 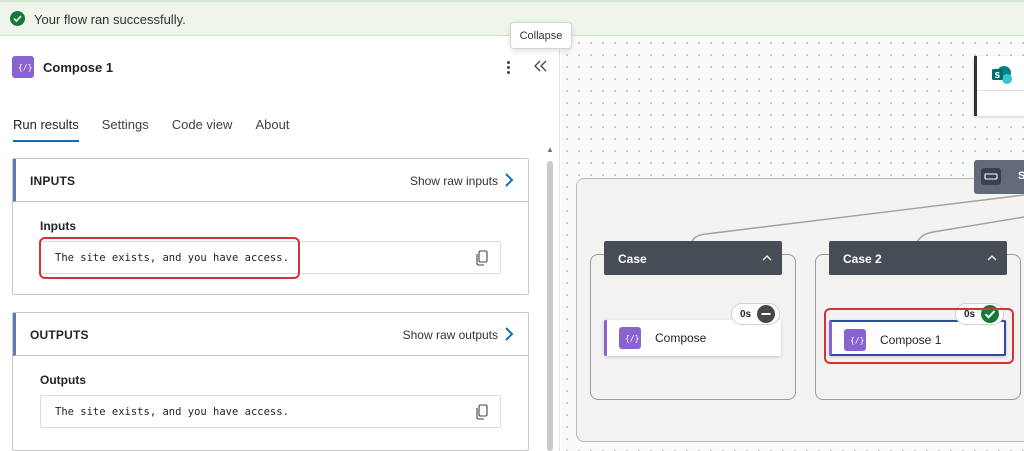 What do you see at coordinates (541, 35) in the screenshot?
I see `collapse-tooltip: Collapse` at bounding box center [541, 35].